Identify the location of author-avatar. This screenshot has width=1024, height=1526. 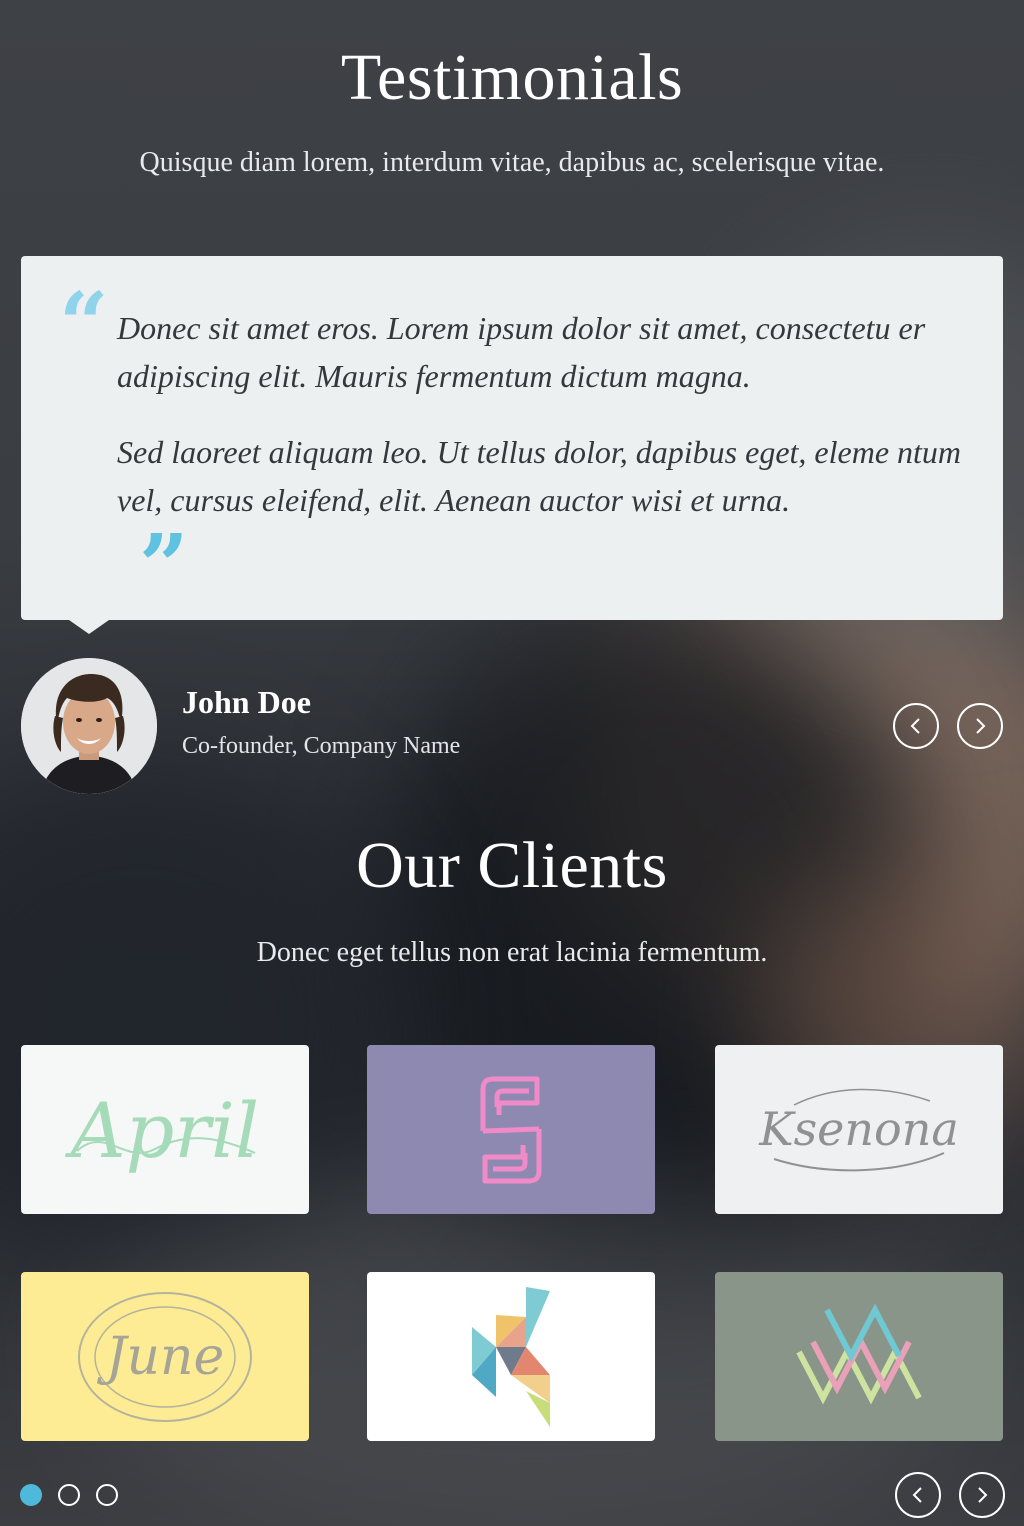
(89, 726).